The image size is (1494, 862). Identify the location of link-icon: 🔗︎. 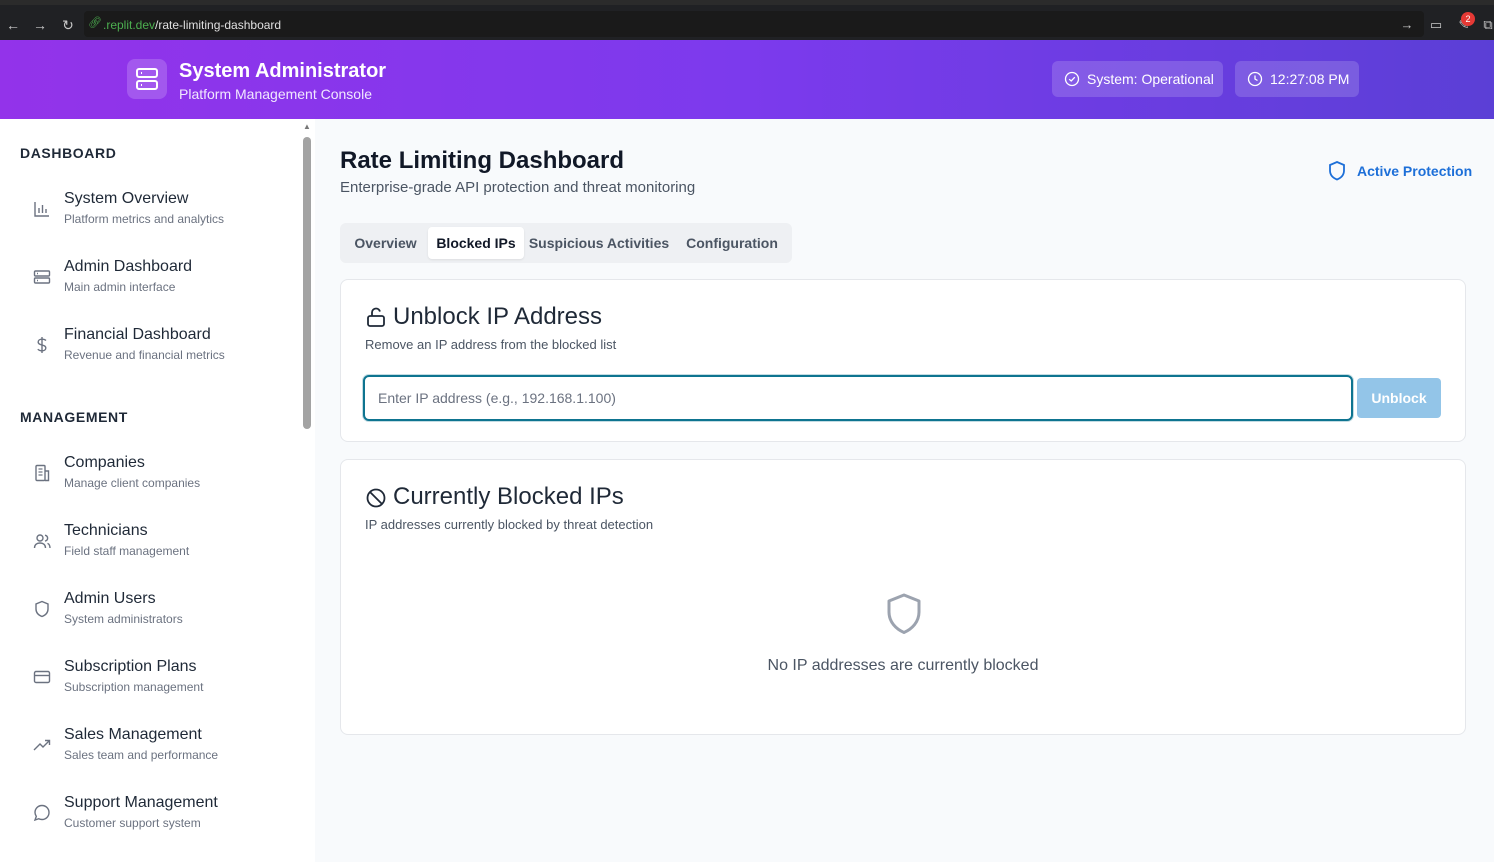
(95, 23).